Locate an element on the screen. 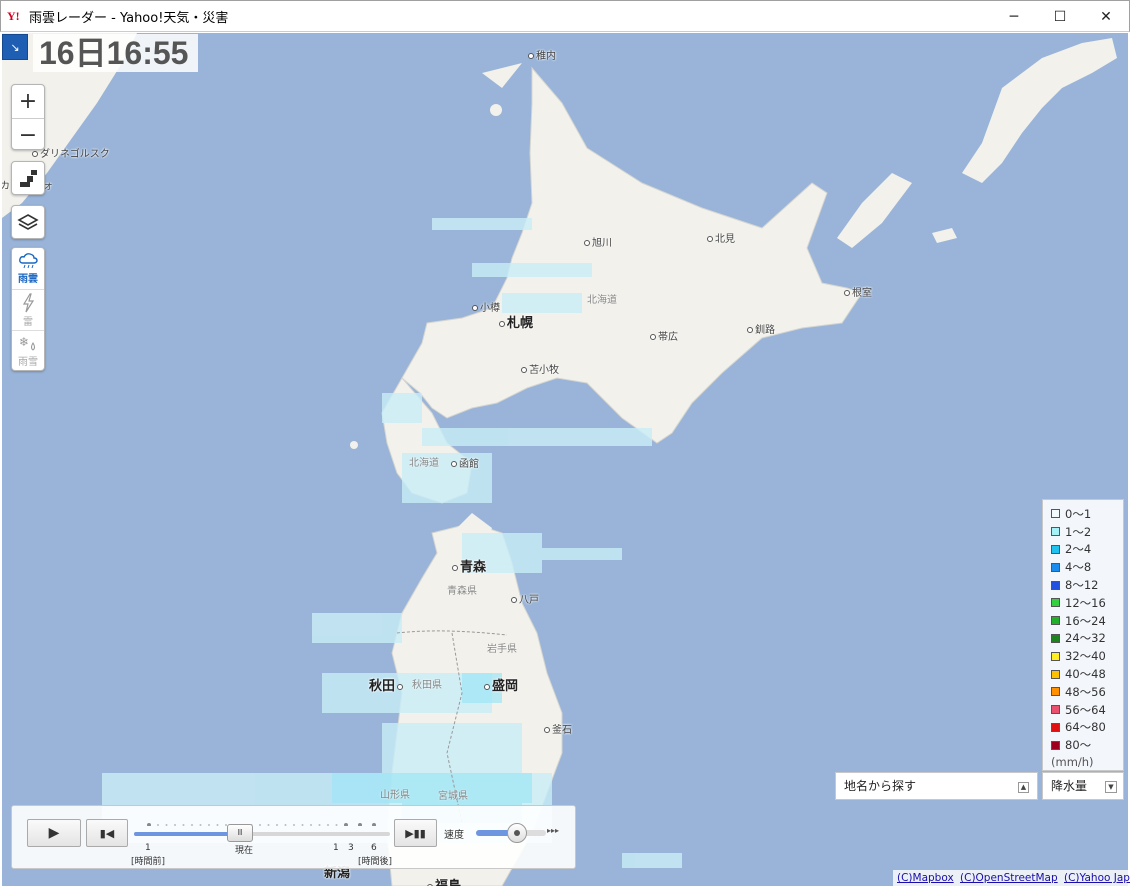  place-hachinohe: 八戸 is located at coordinates (525, 598).